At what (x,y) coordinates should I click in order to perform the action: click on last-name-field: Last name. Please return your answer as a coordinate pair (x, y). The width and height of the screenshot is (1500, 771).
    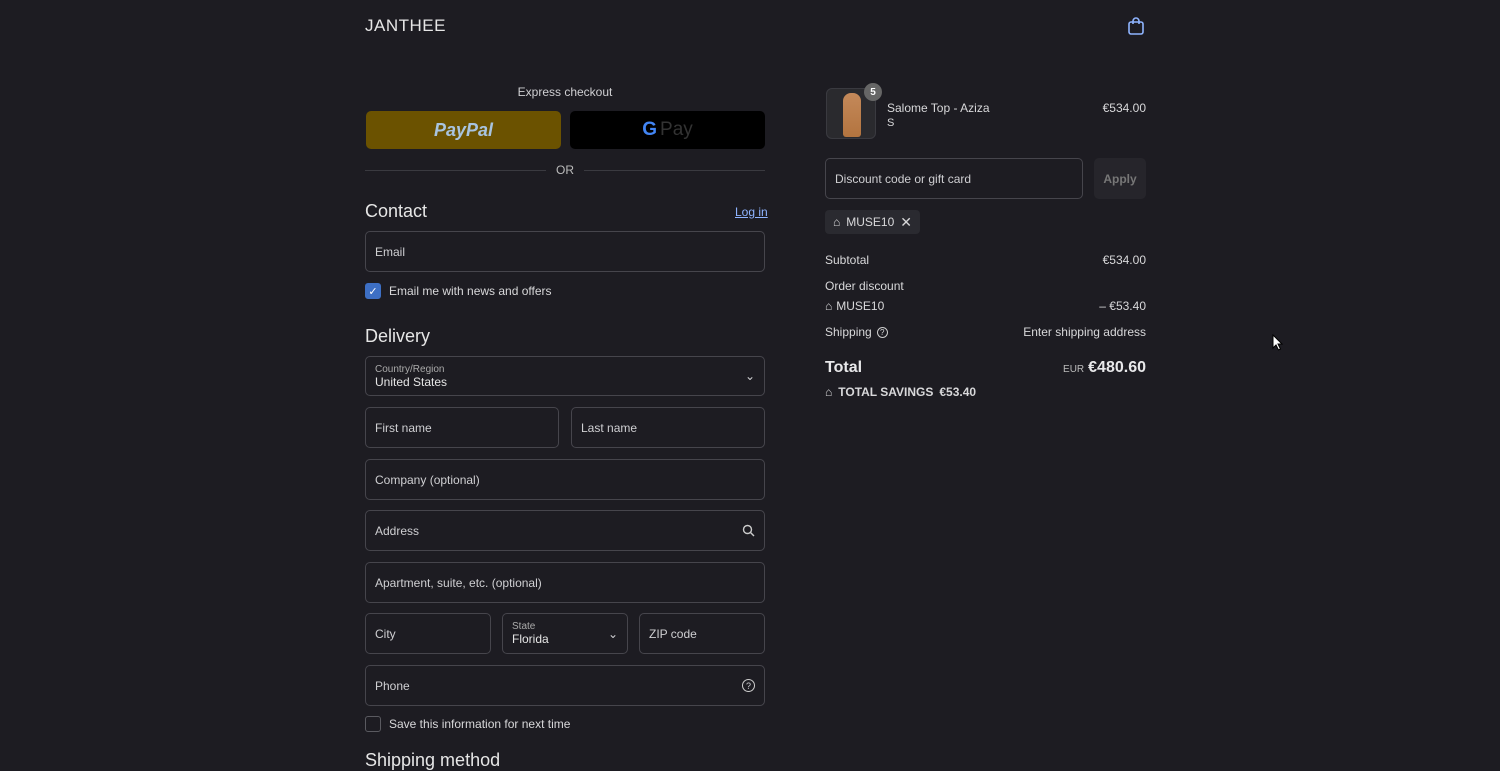
    Looking at the image, I should click on (668, 427).